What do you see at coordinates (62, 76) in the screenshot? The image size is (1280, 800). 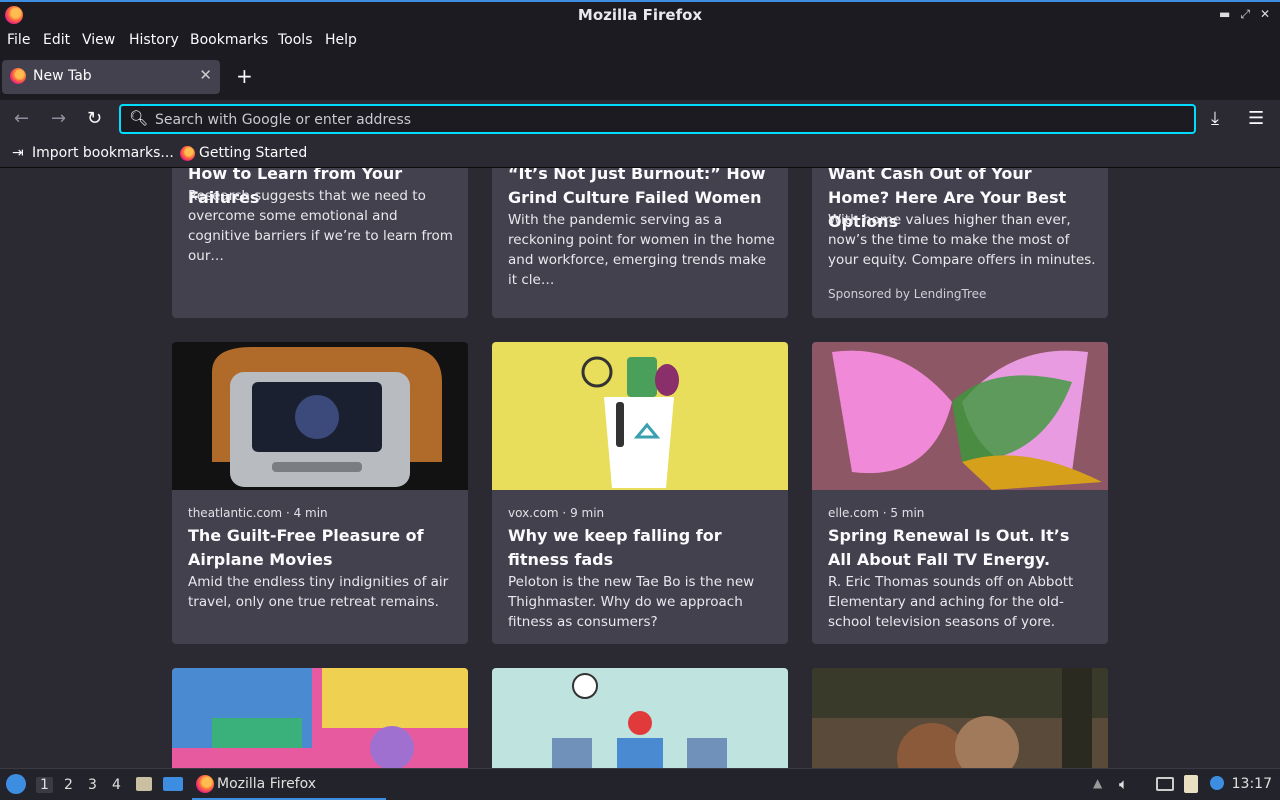 I see `tab-label: New Tab` at bounding box center [62, 76].